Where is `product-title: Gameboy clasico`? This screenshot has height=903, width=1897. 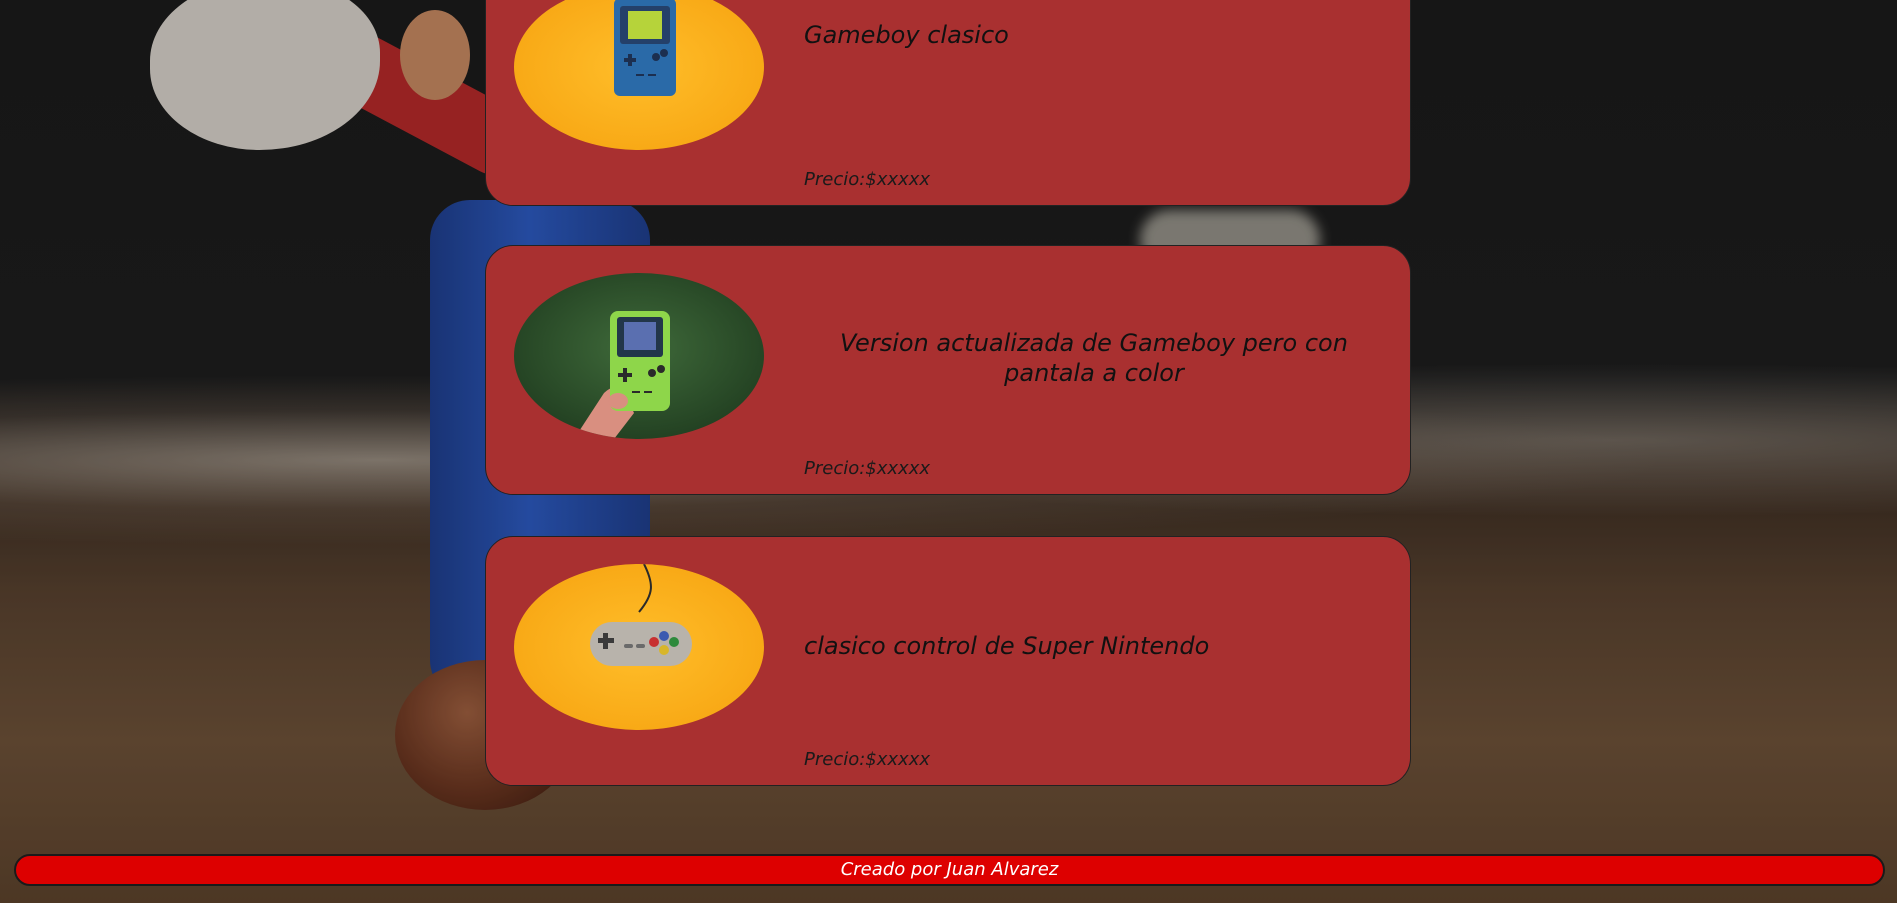 product-title: Gameboy clasico is located at coordinates (906, 35).